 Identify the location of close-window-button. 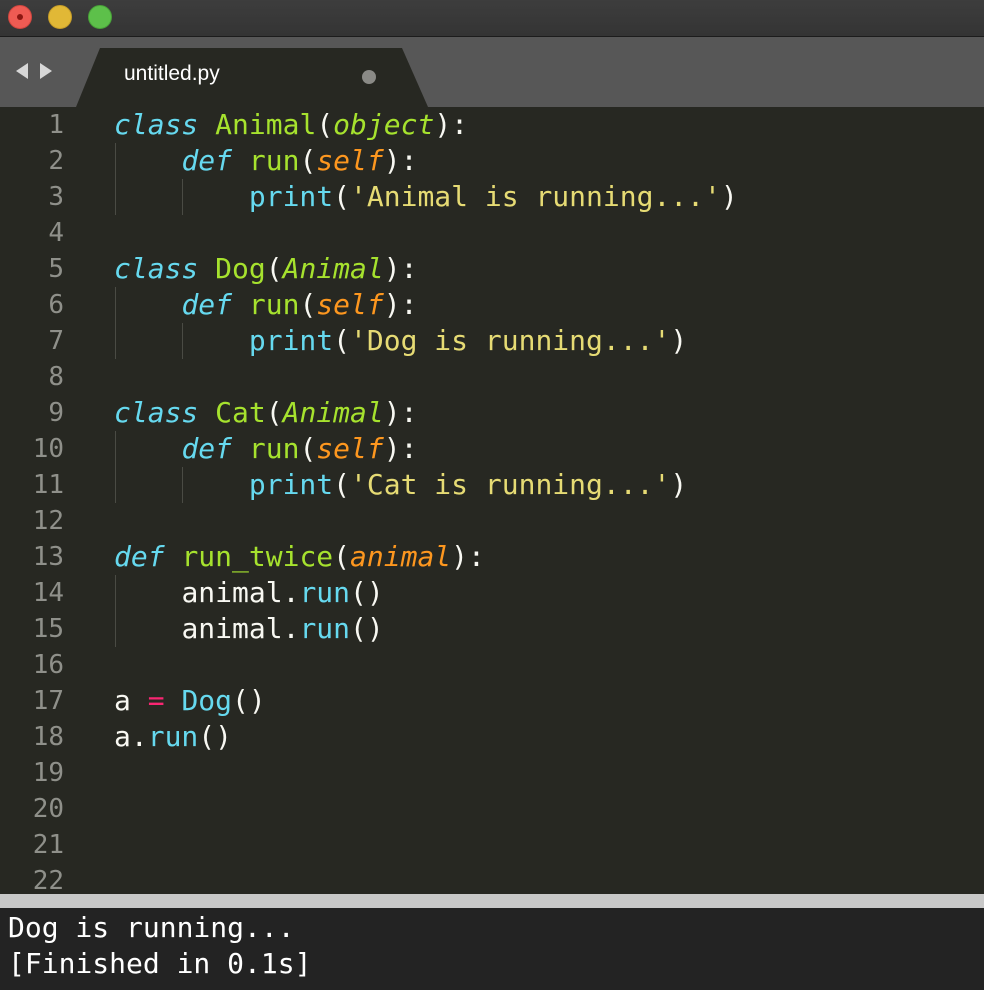
(20, 17).